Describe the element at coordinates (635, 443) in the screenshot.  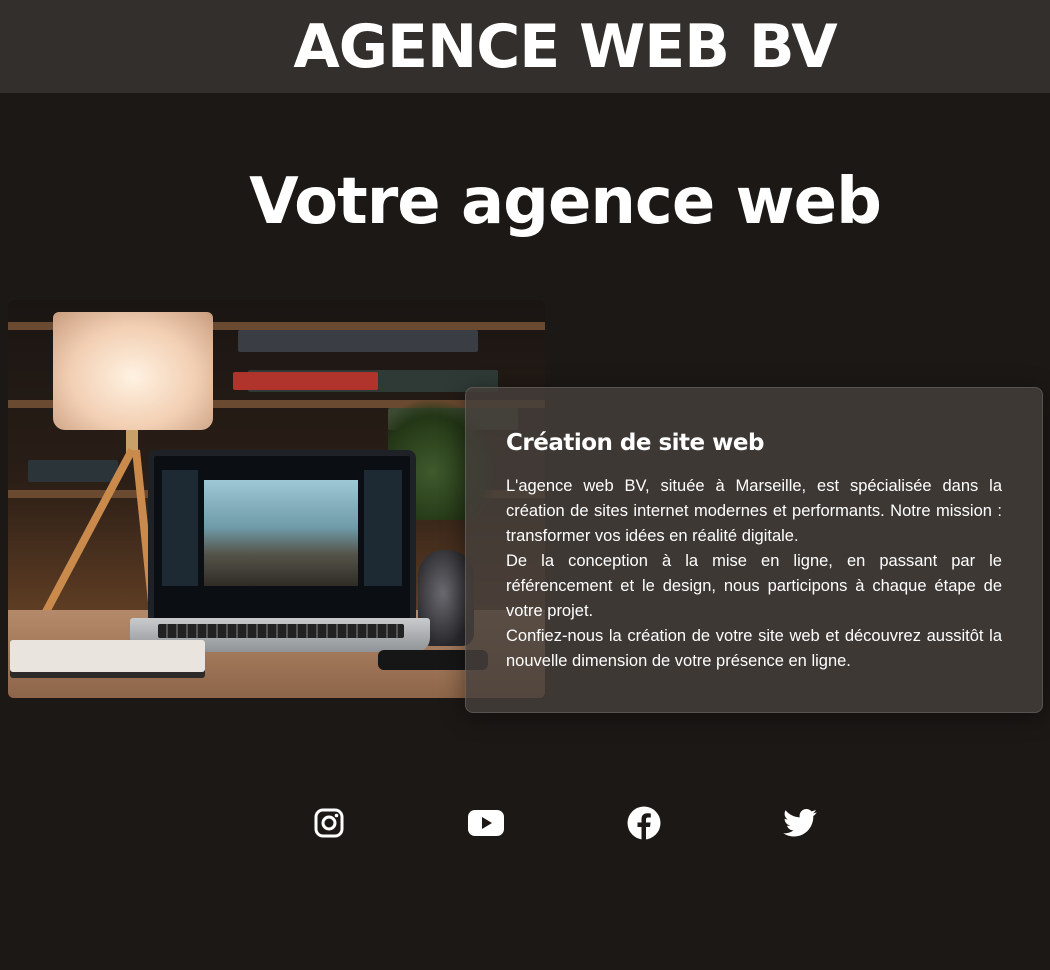
I see `card-title: Création de site web` at that location.